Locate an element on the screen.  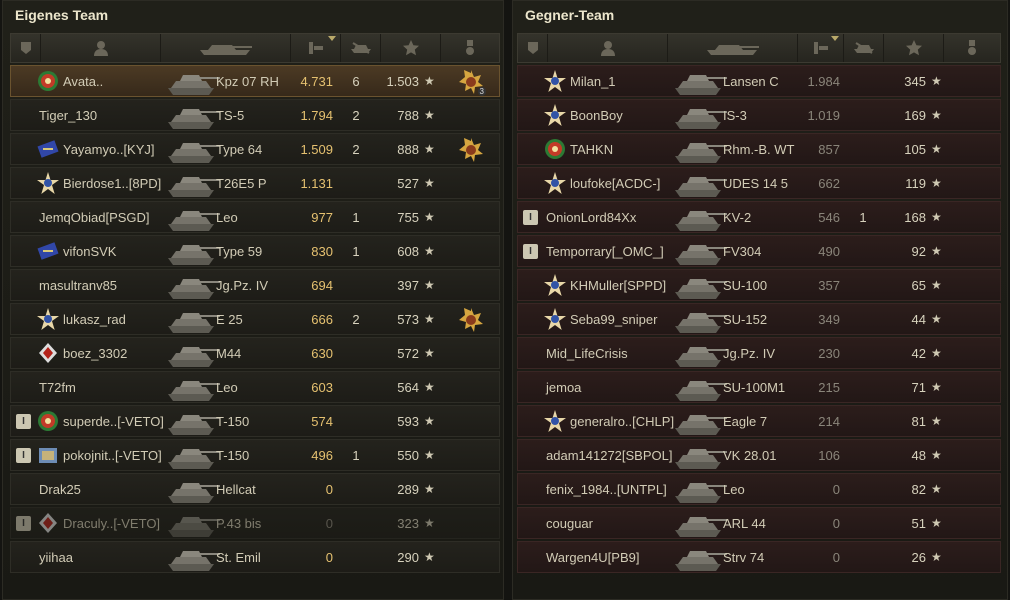
clan-badge-icon is located at coordinates (48, 251).